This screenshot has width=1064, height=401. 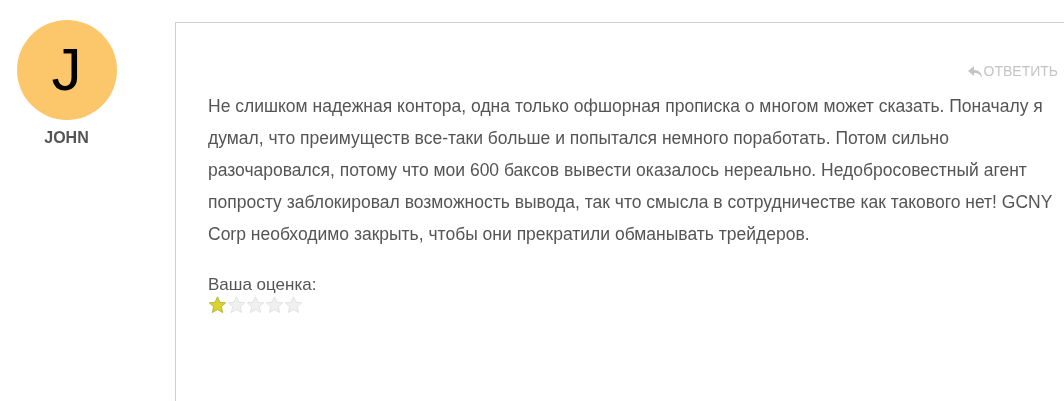 What do you see at coordinates (66, 138) in the screenshot?
I see `author-name: JOHN` at bounding box center [66, 138].